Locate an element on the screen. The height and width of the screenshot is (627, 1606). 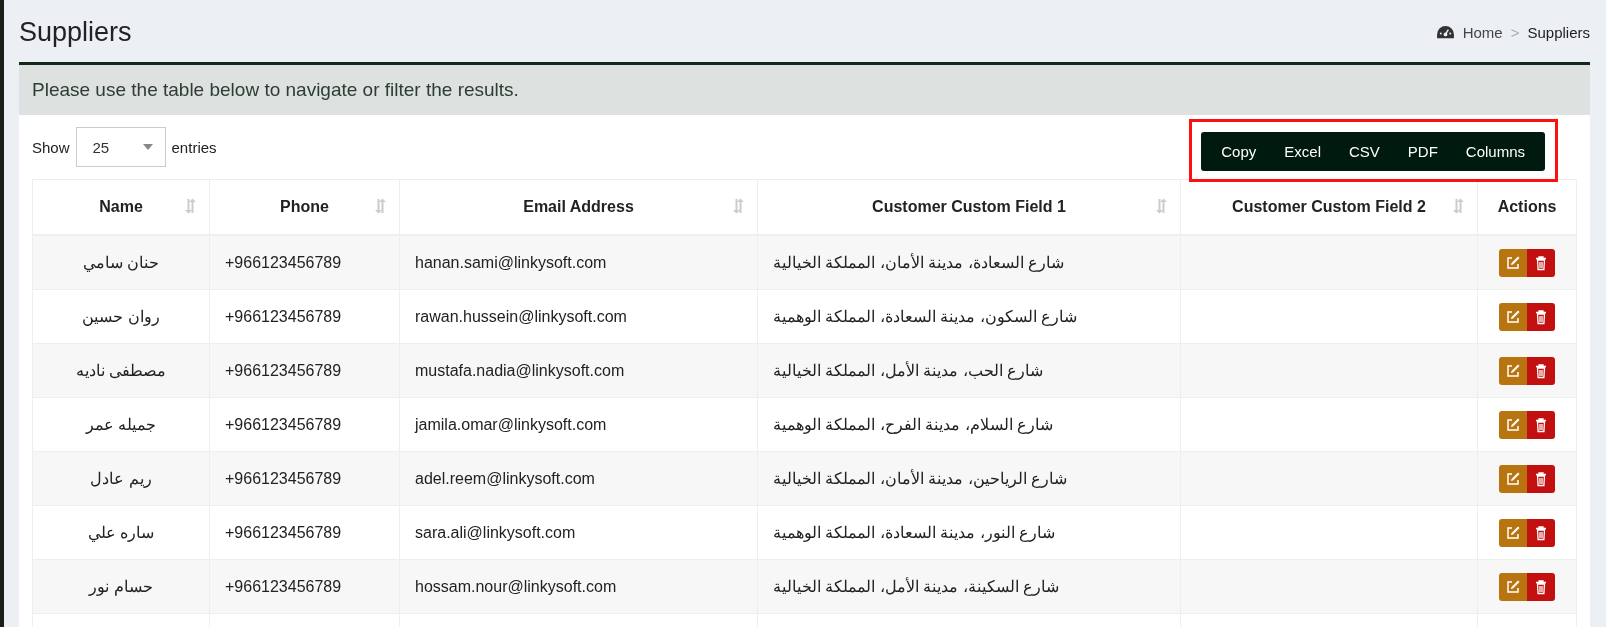
table-cell: mustafa.nadia@linkysoft.com is located at coordinates (578, 370).